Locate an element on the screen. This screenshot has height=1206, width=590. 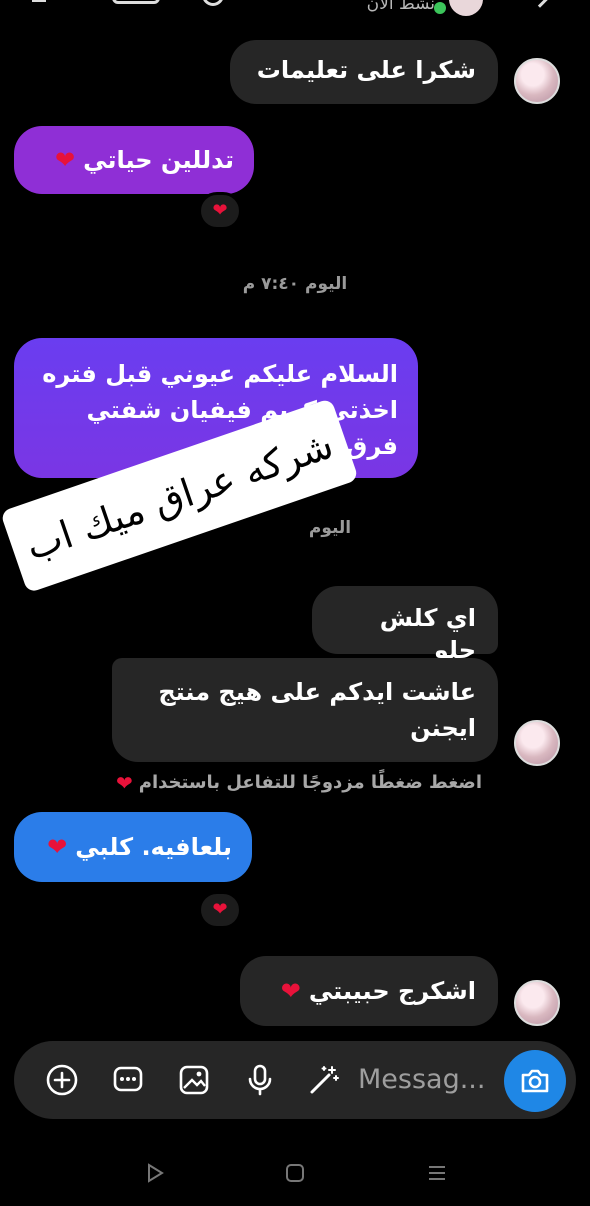
system-nav-bar is located at coordinates (295, 1173).